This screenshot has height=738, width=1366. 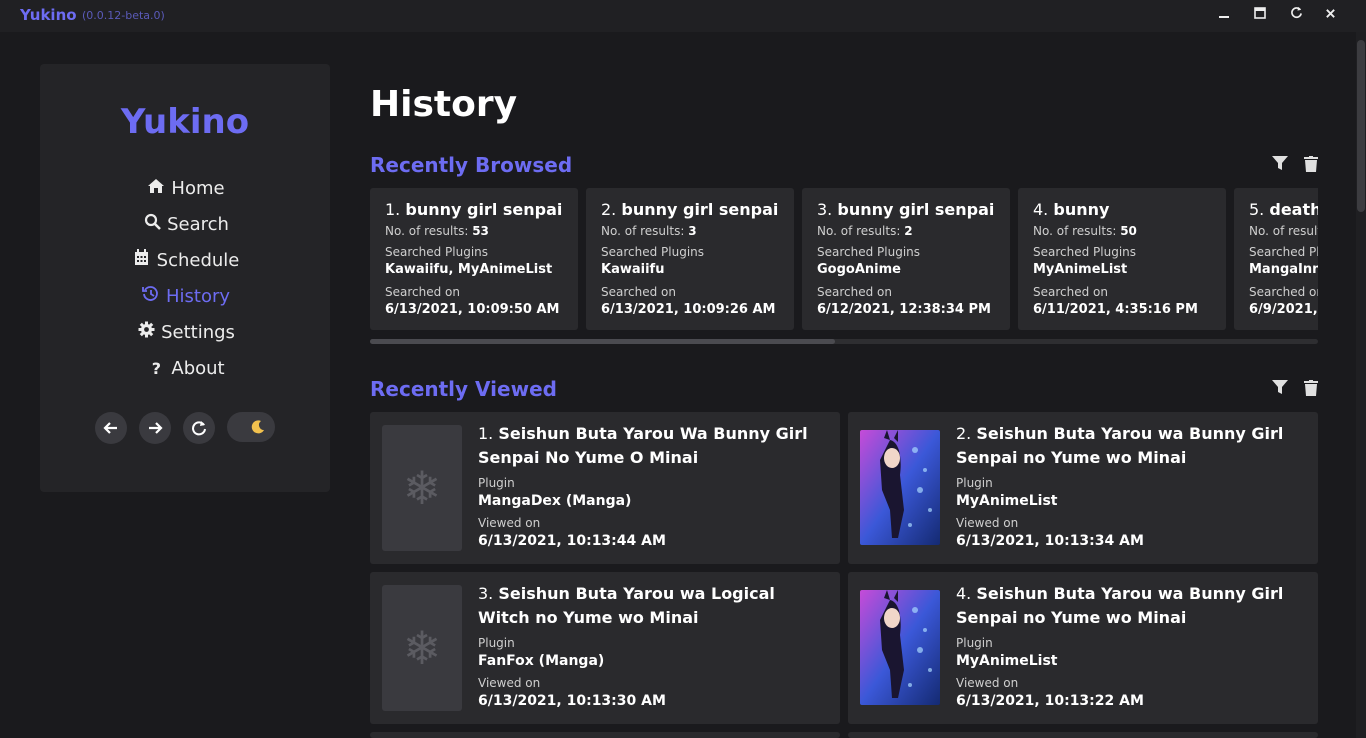 What do you see at coordinates (198, 368) in the screenshot?
I see `sidebar-item-label: About` at bounding box center [198, 368].